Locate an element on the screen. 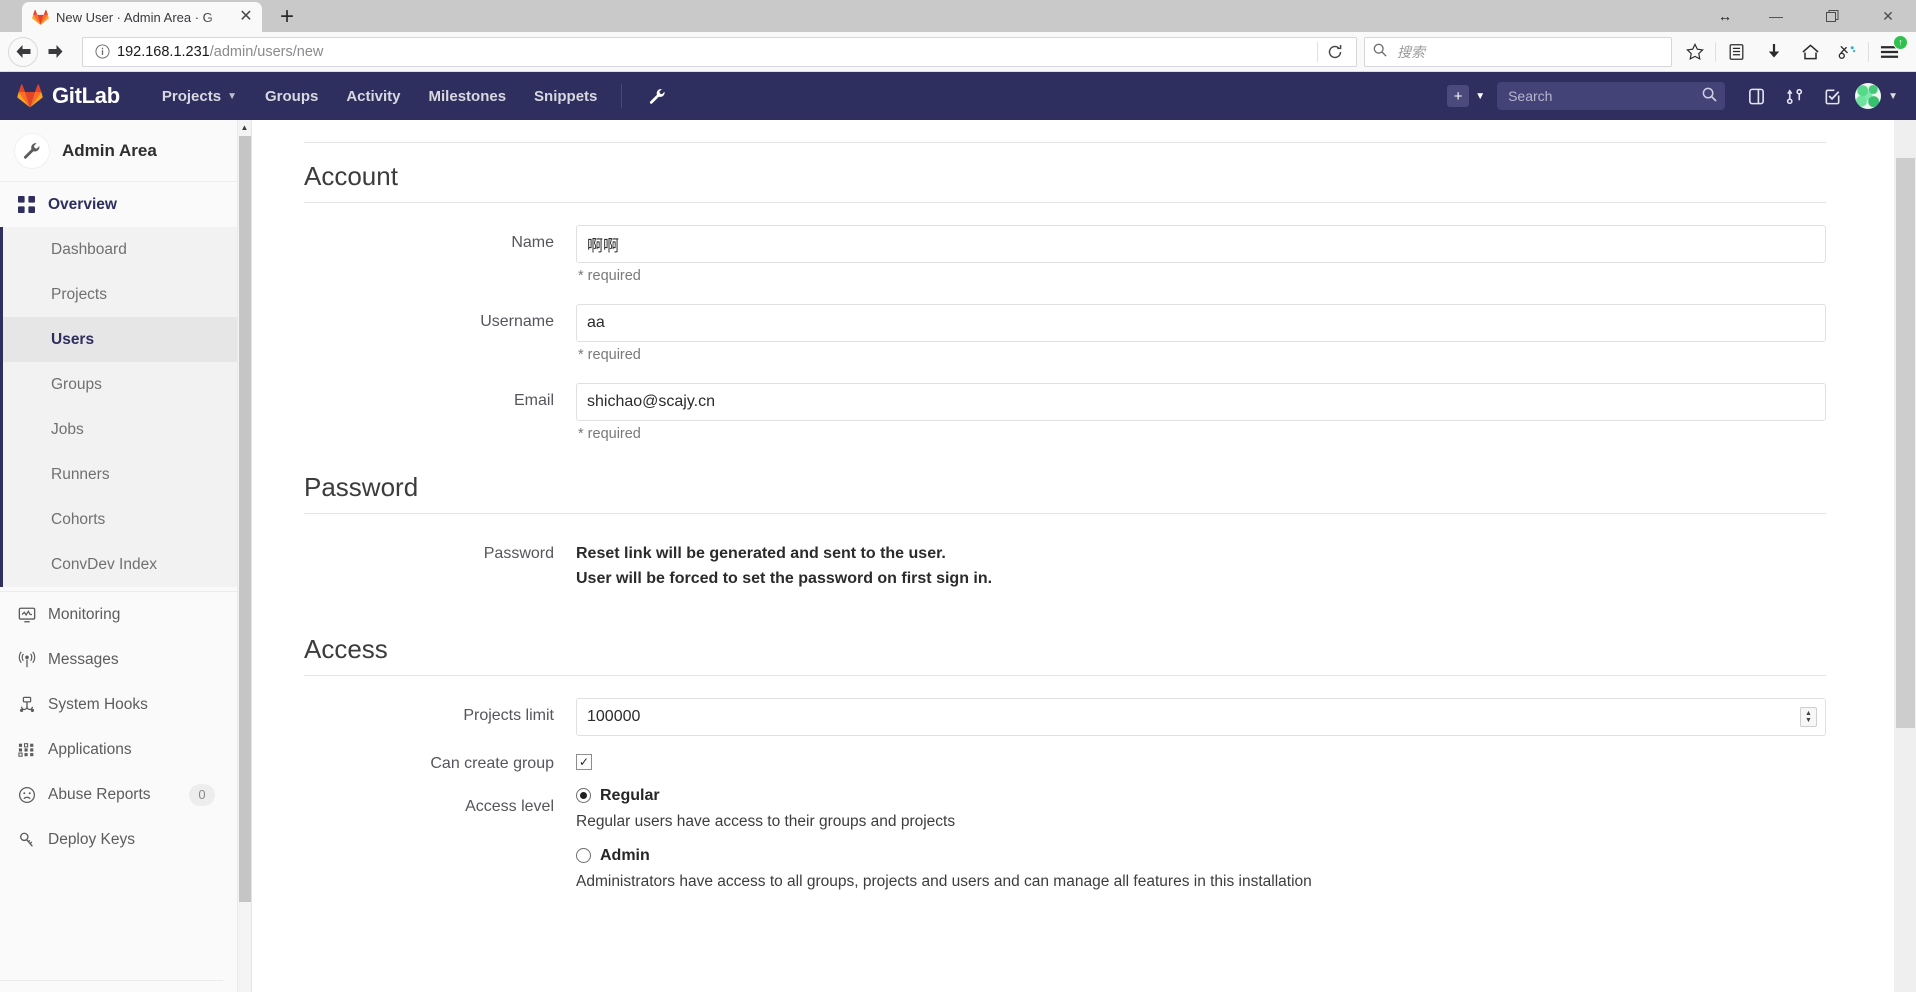 This screenshot has width=1916, height=992. hamburger-menu-icon: ↑ is located at coordinates (1889, 51).